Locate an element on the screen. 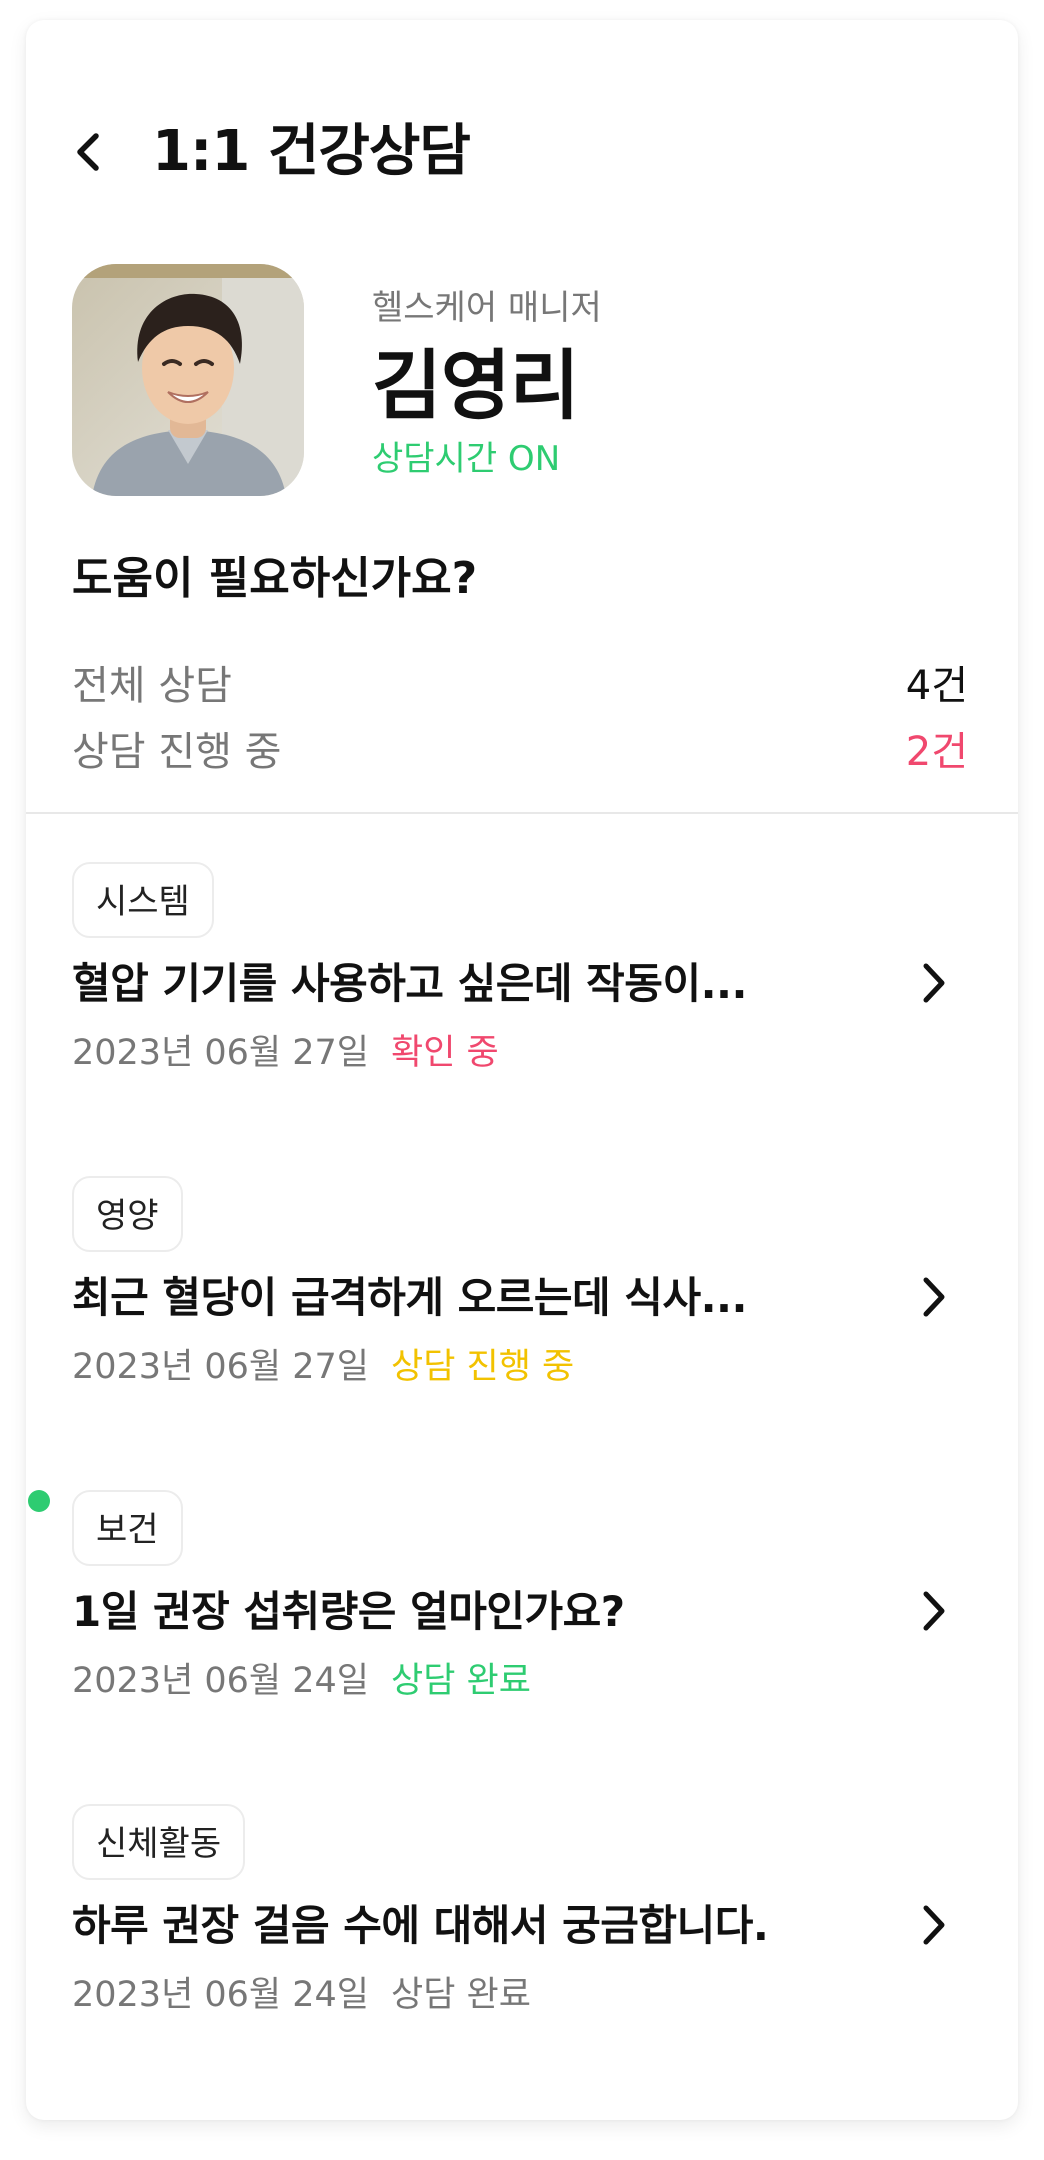 The width and height of the screenshot is (1044, 2160). ongoing-consultations-label: 상담 진행 중 is located at coordinates (177, 752).